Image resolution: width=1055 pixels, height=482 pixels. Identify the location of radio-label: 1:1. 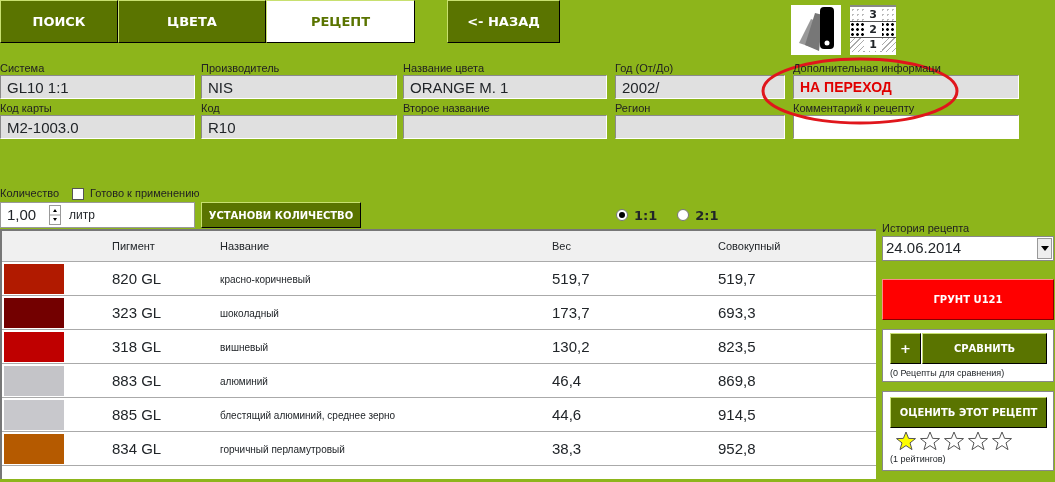
(646, 215).